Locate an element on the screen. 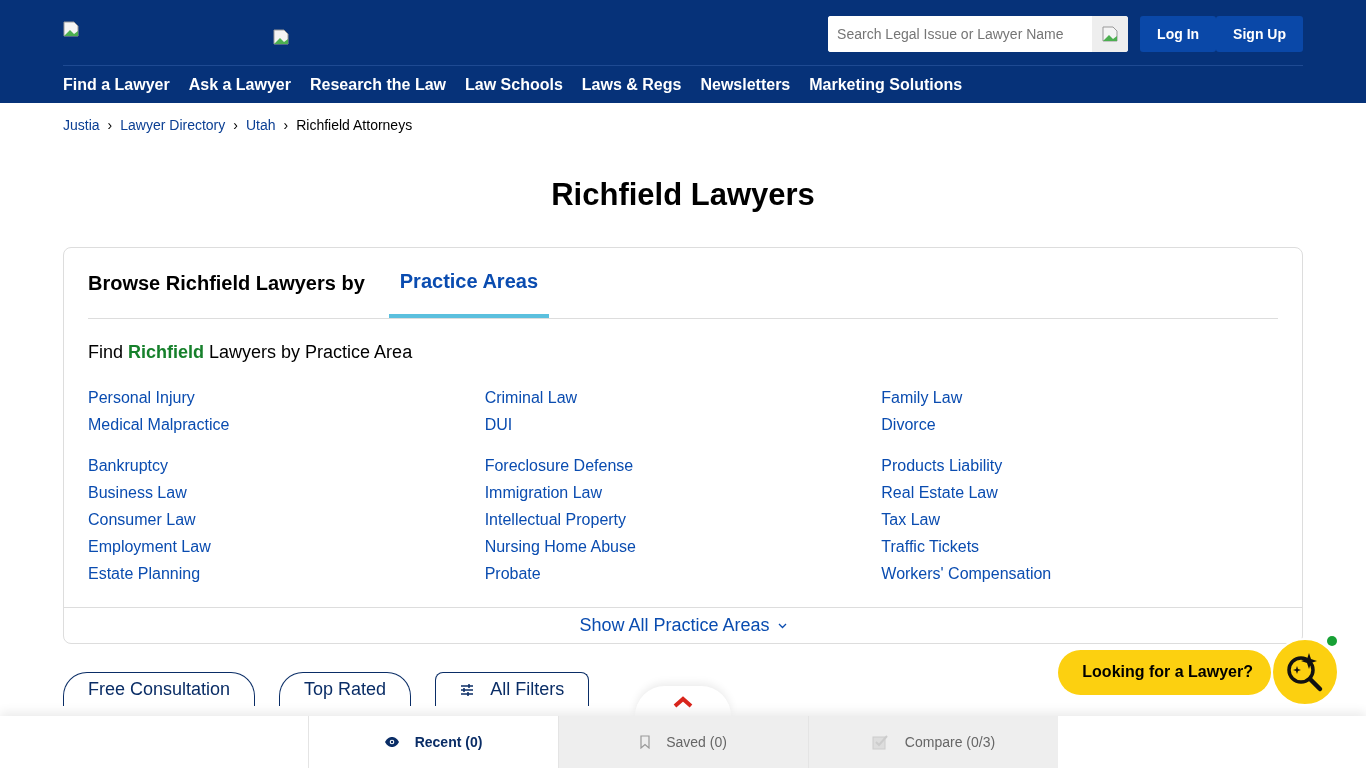 The width and height of the screenshot is (1366, 768). practice-area-link: Intellectual Property is located at coordinates (555, 520).